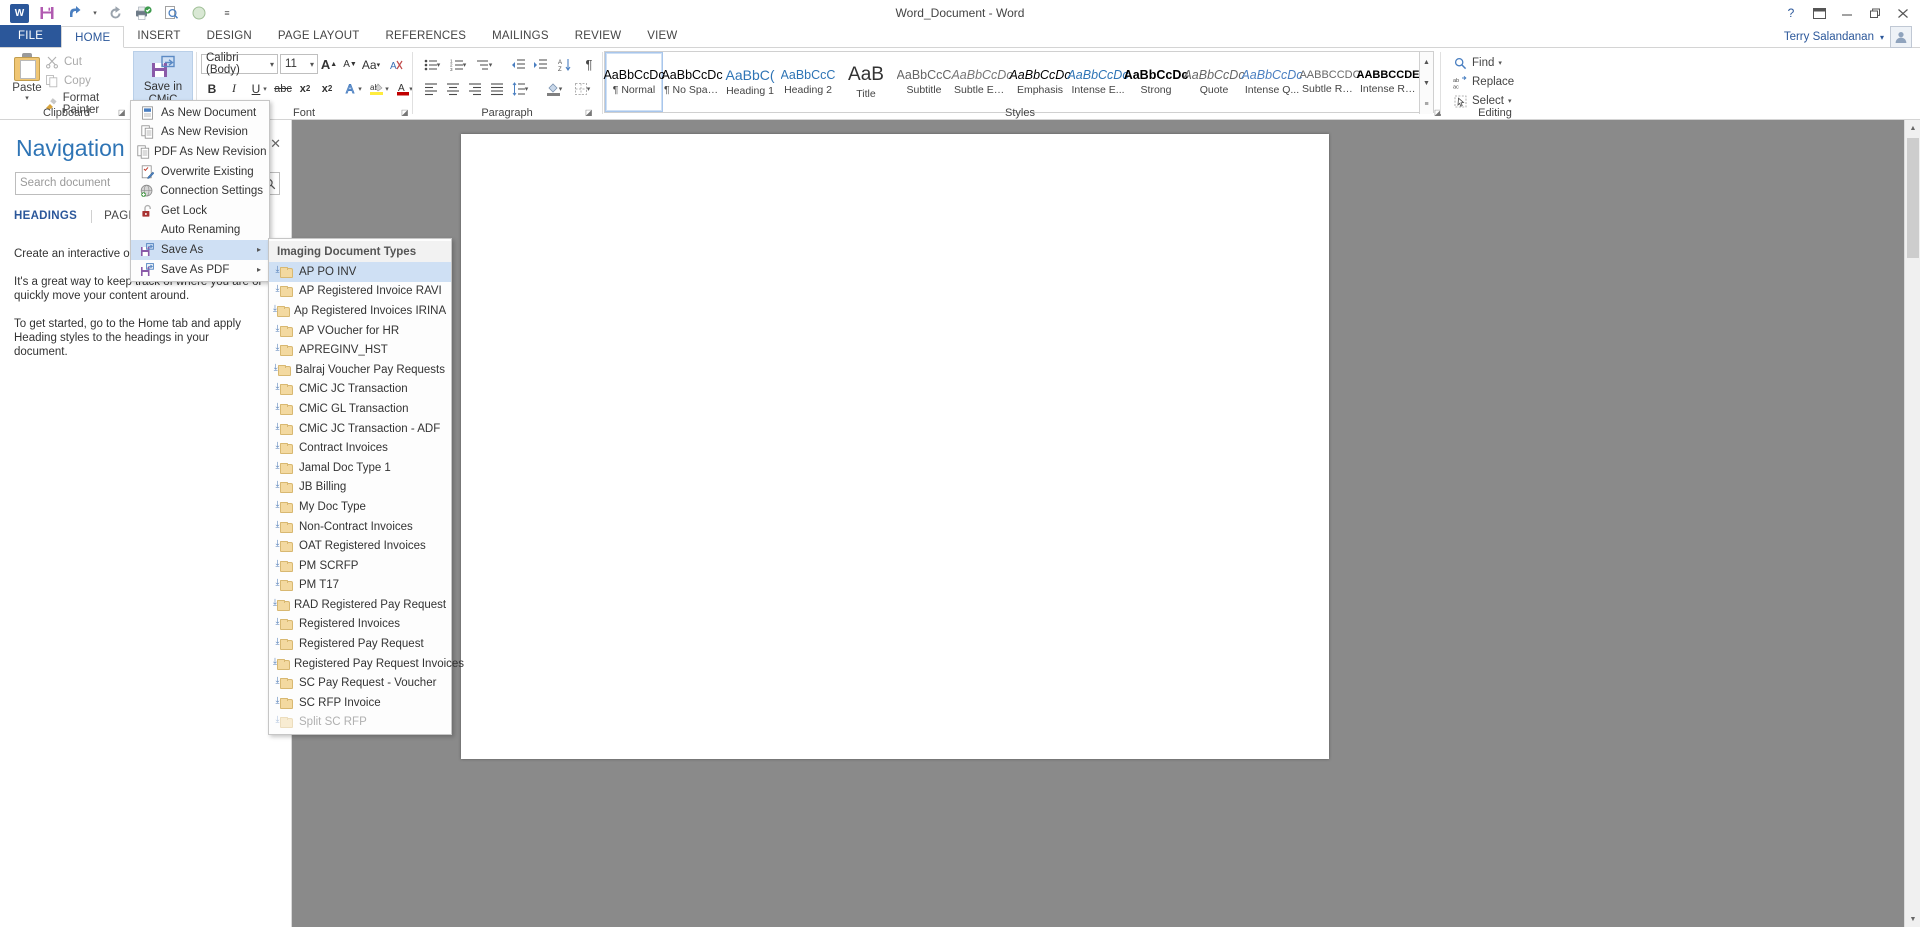 The height and width of the screenshot is (927, 1920). I want to click on save-icon, so click(47, 13).